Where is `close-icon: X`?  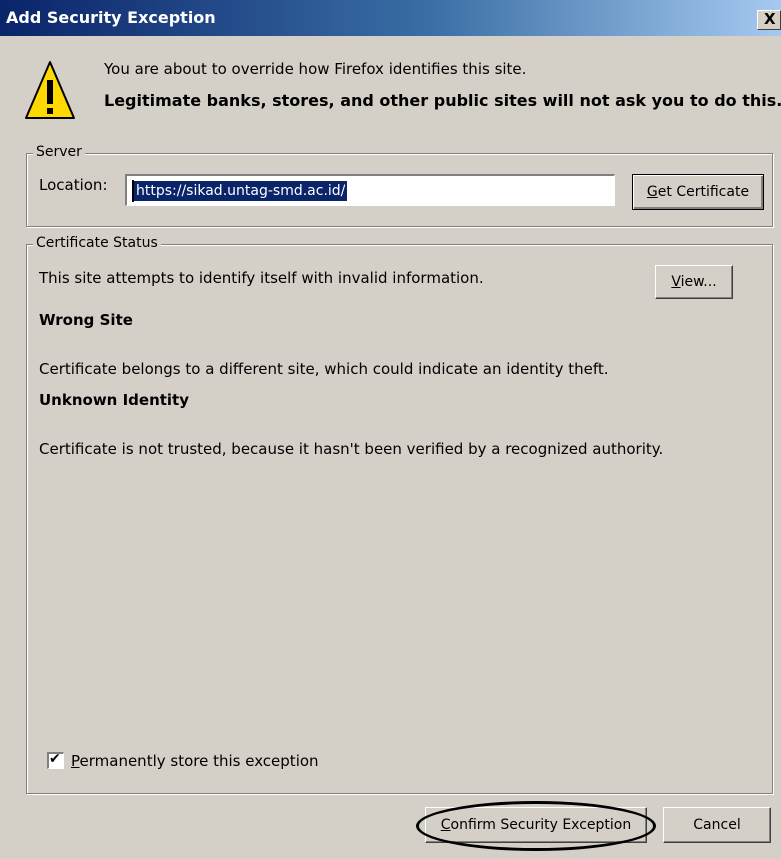 close-icon: X is located at coordinates (770, 19).